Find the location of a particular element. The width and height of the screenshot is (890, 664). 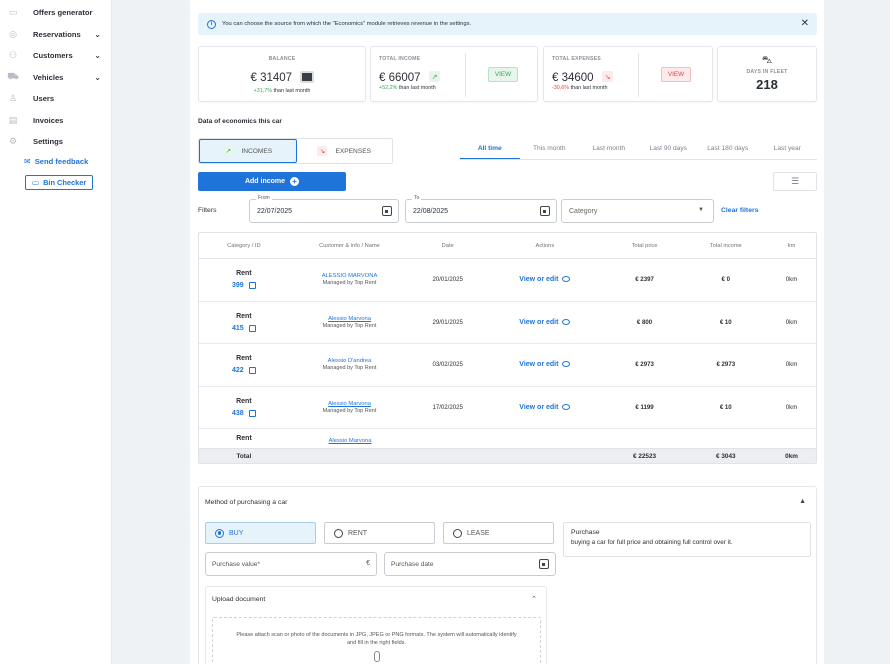

chevron-up-icon: ▲ is located at coordinates (802, 501).